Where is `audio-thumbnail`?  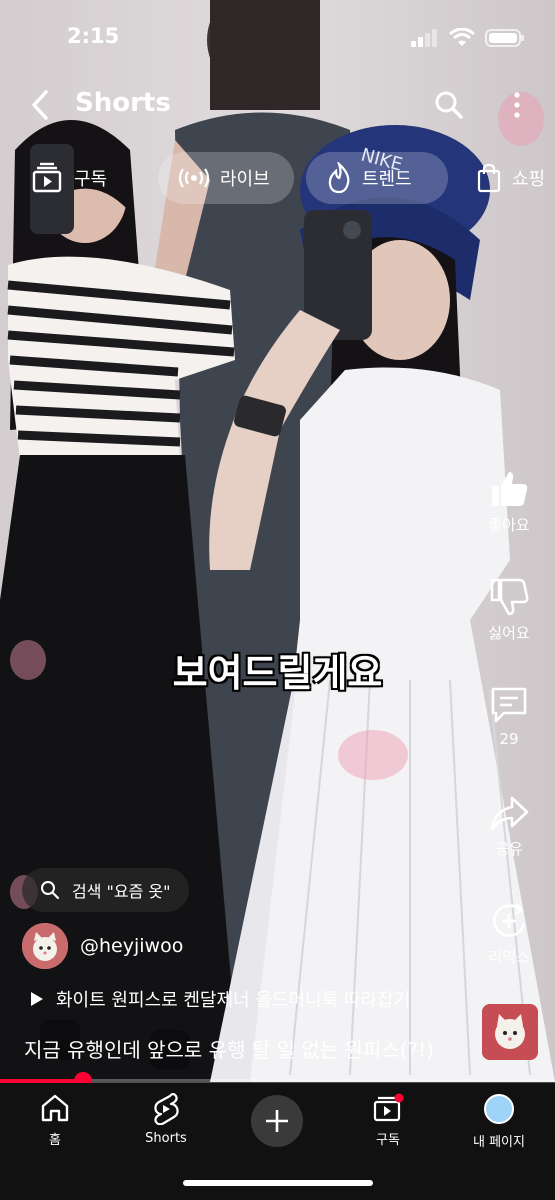 audio-thumbnail is located at coordinates (510, 1032).